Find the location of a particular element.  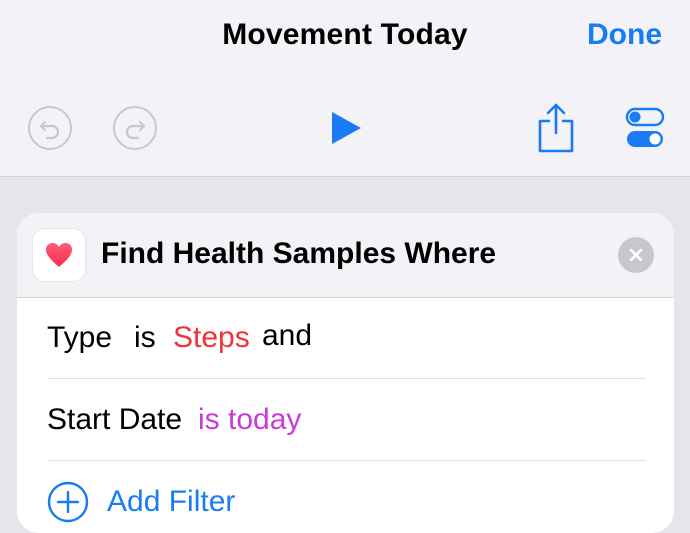

share-icon is located at coordinates (556, 127).